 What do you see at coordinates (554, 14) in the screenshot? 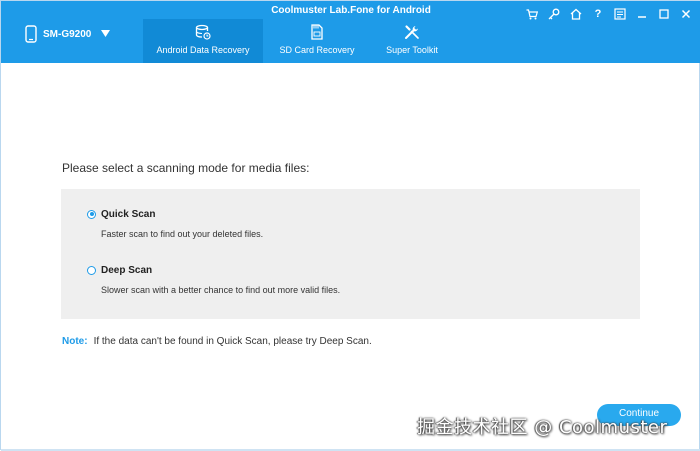
I see `key-icon` at bounding box center [554, 14].